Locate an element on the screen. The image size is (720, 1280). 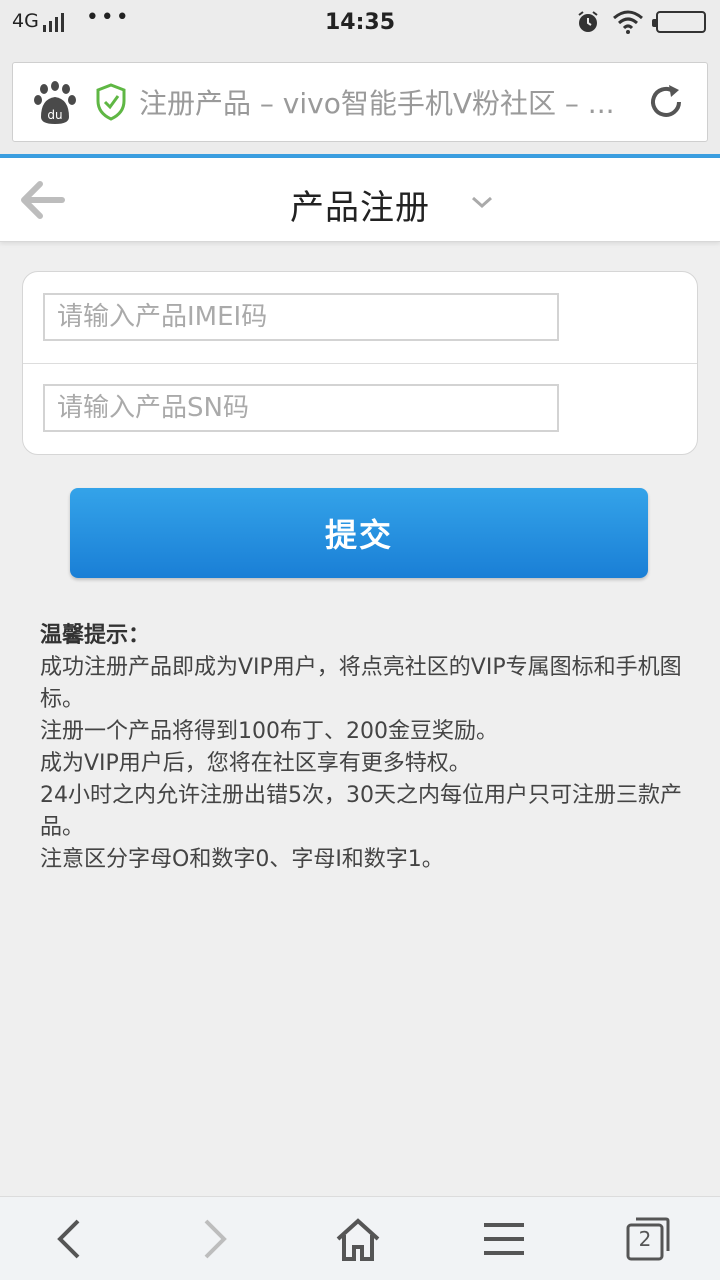
nav-forward-icon is located at coordinates (214, 1239).